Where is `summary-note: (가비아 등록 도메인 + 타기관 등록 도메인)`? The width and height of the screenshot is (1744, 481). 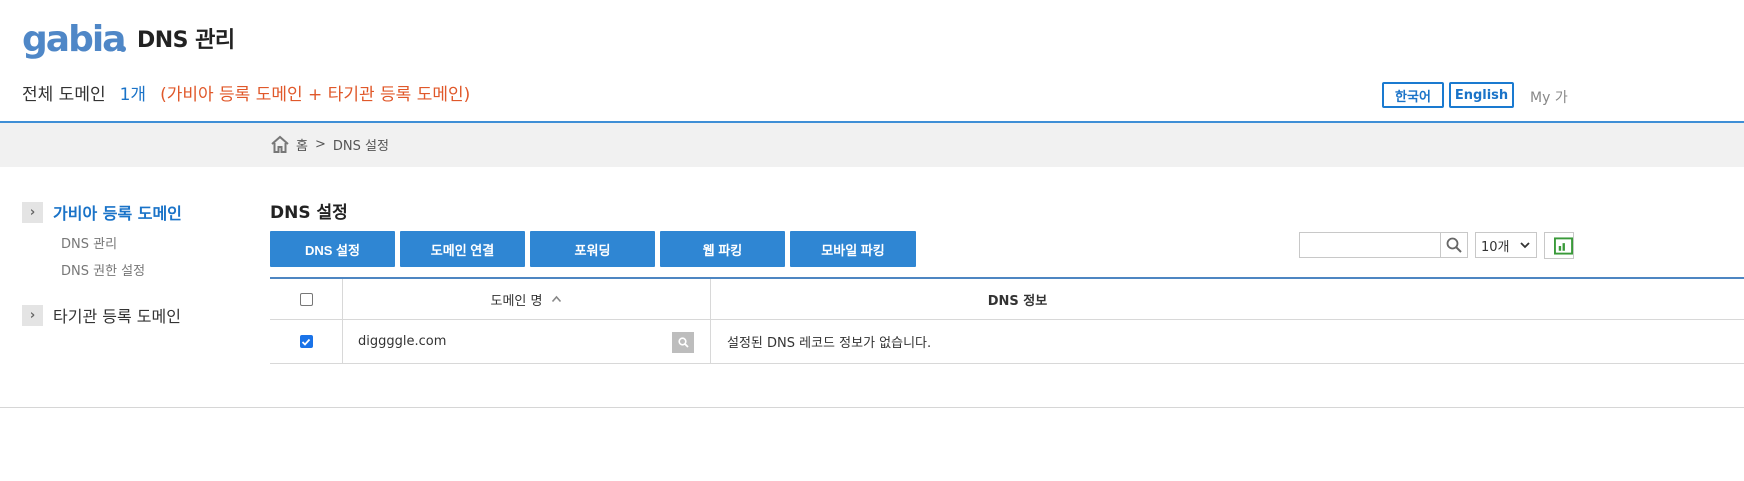
summary-note: (가비아 등록 도메인 + 타기관 등록 도메인) is located at coordinates (315, 95).